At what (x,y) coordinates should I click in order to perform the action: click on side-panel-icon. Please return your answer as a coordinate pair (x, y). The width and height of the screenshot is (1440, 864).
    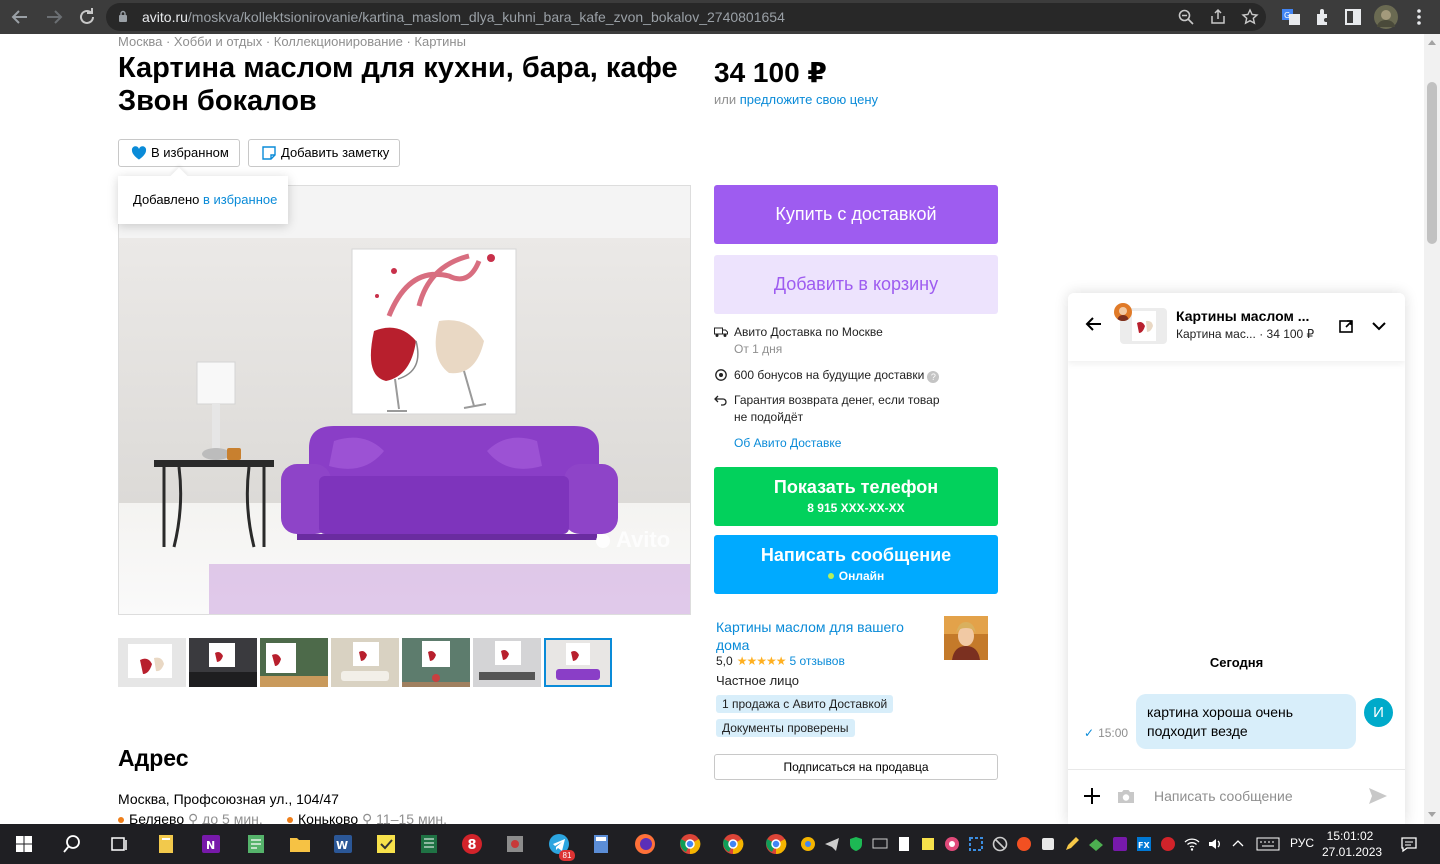
    Looking at the image, I should click on (1353, 17).